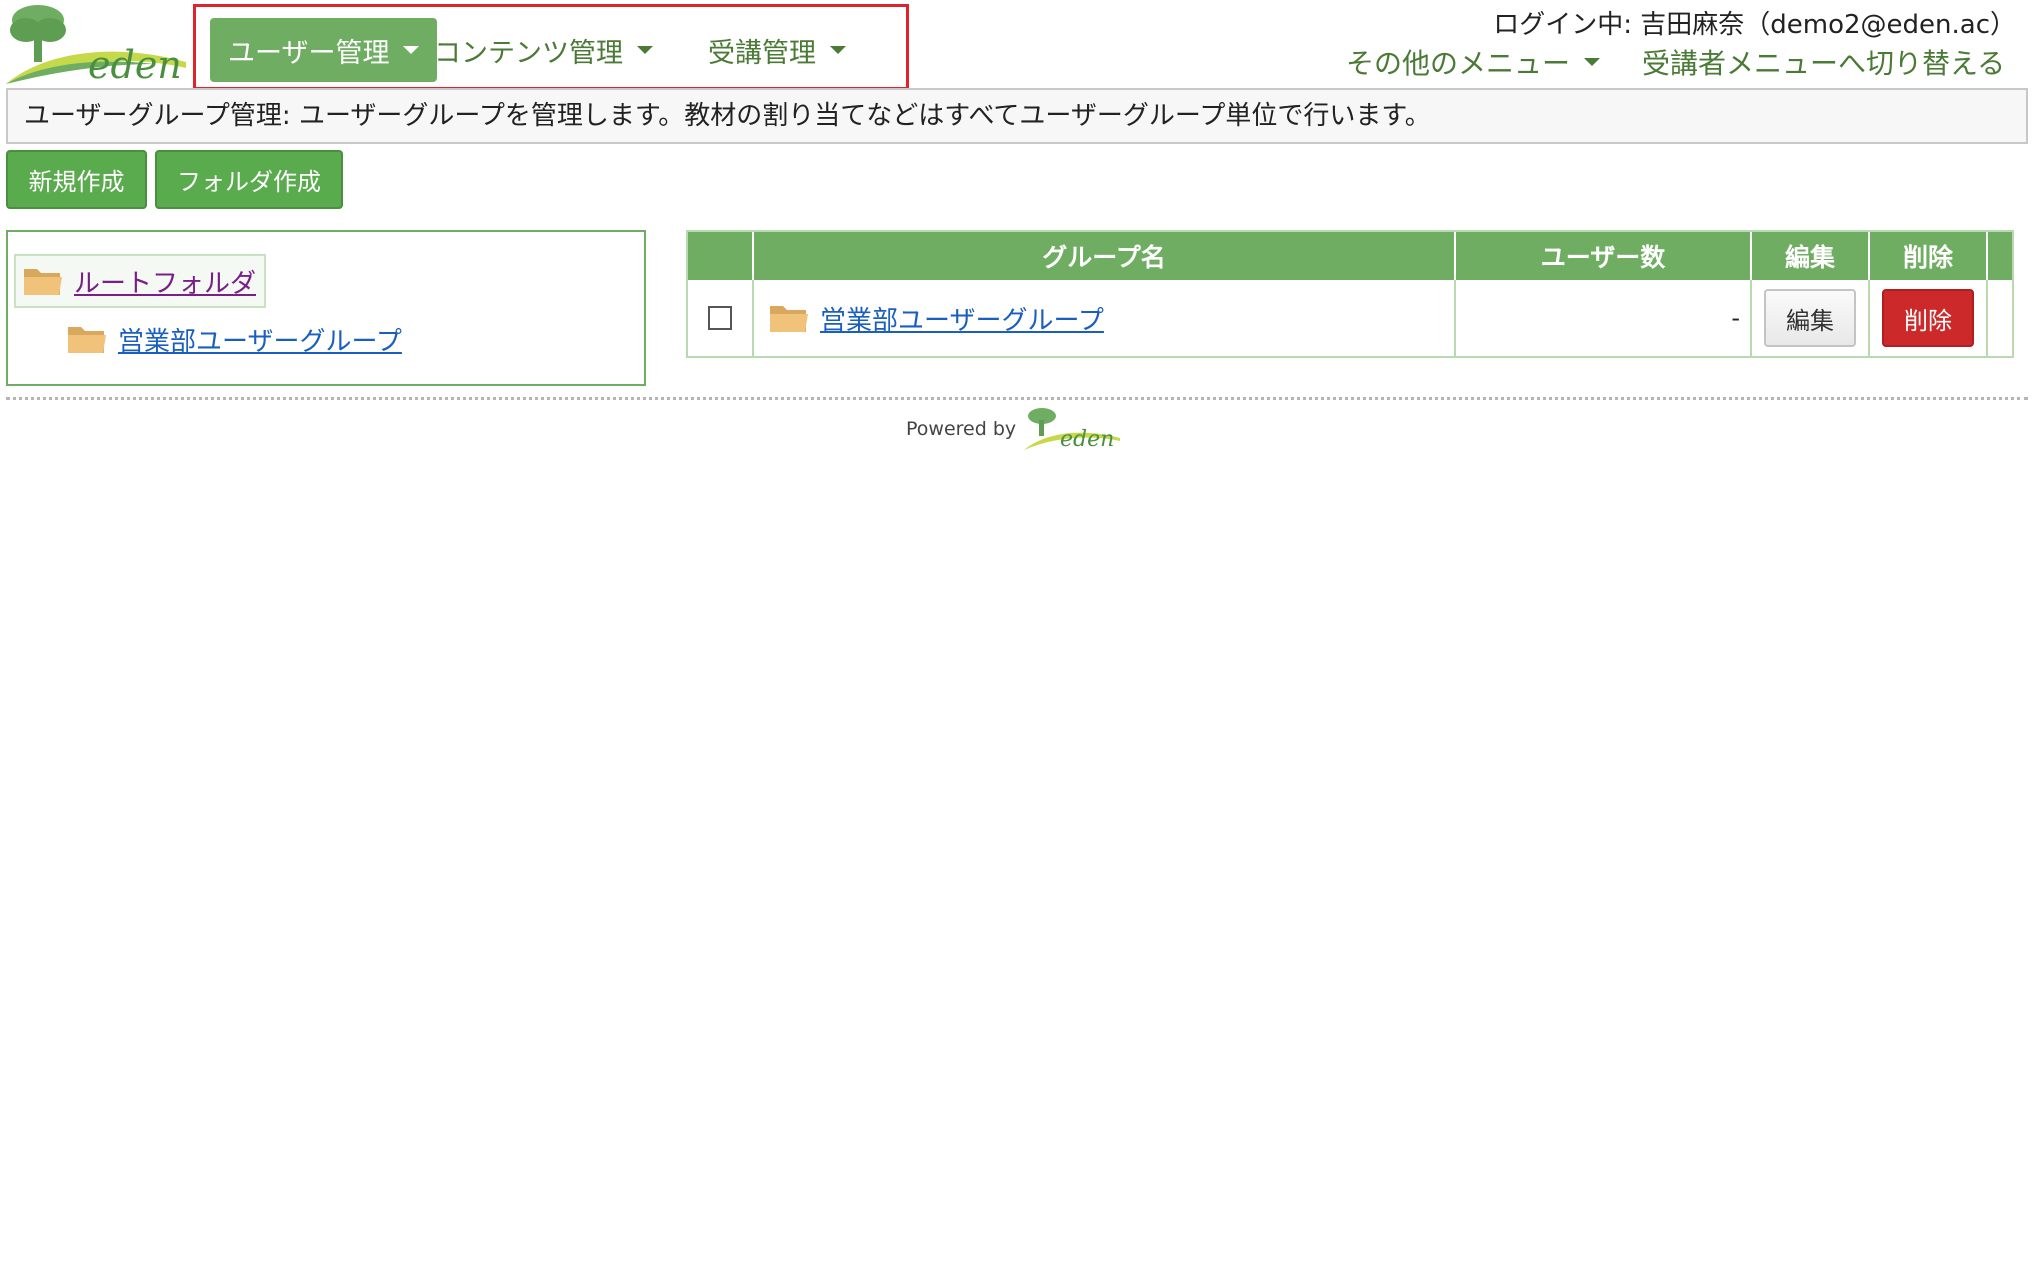 The width and height of the screenshot is (2034, 1280). I want to click on nav-item-label: ユーザー管理, so click(309, 53).